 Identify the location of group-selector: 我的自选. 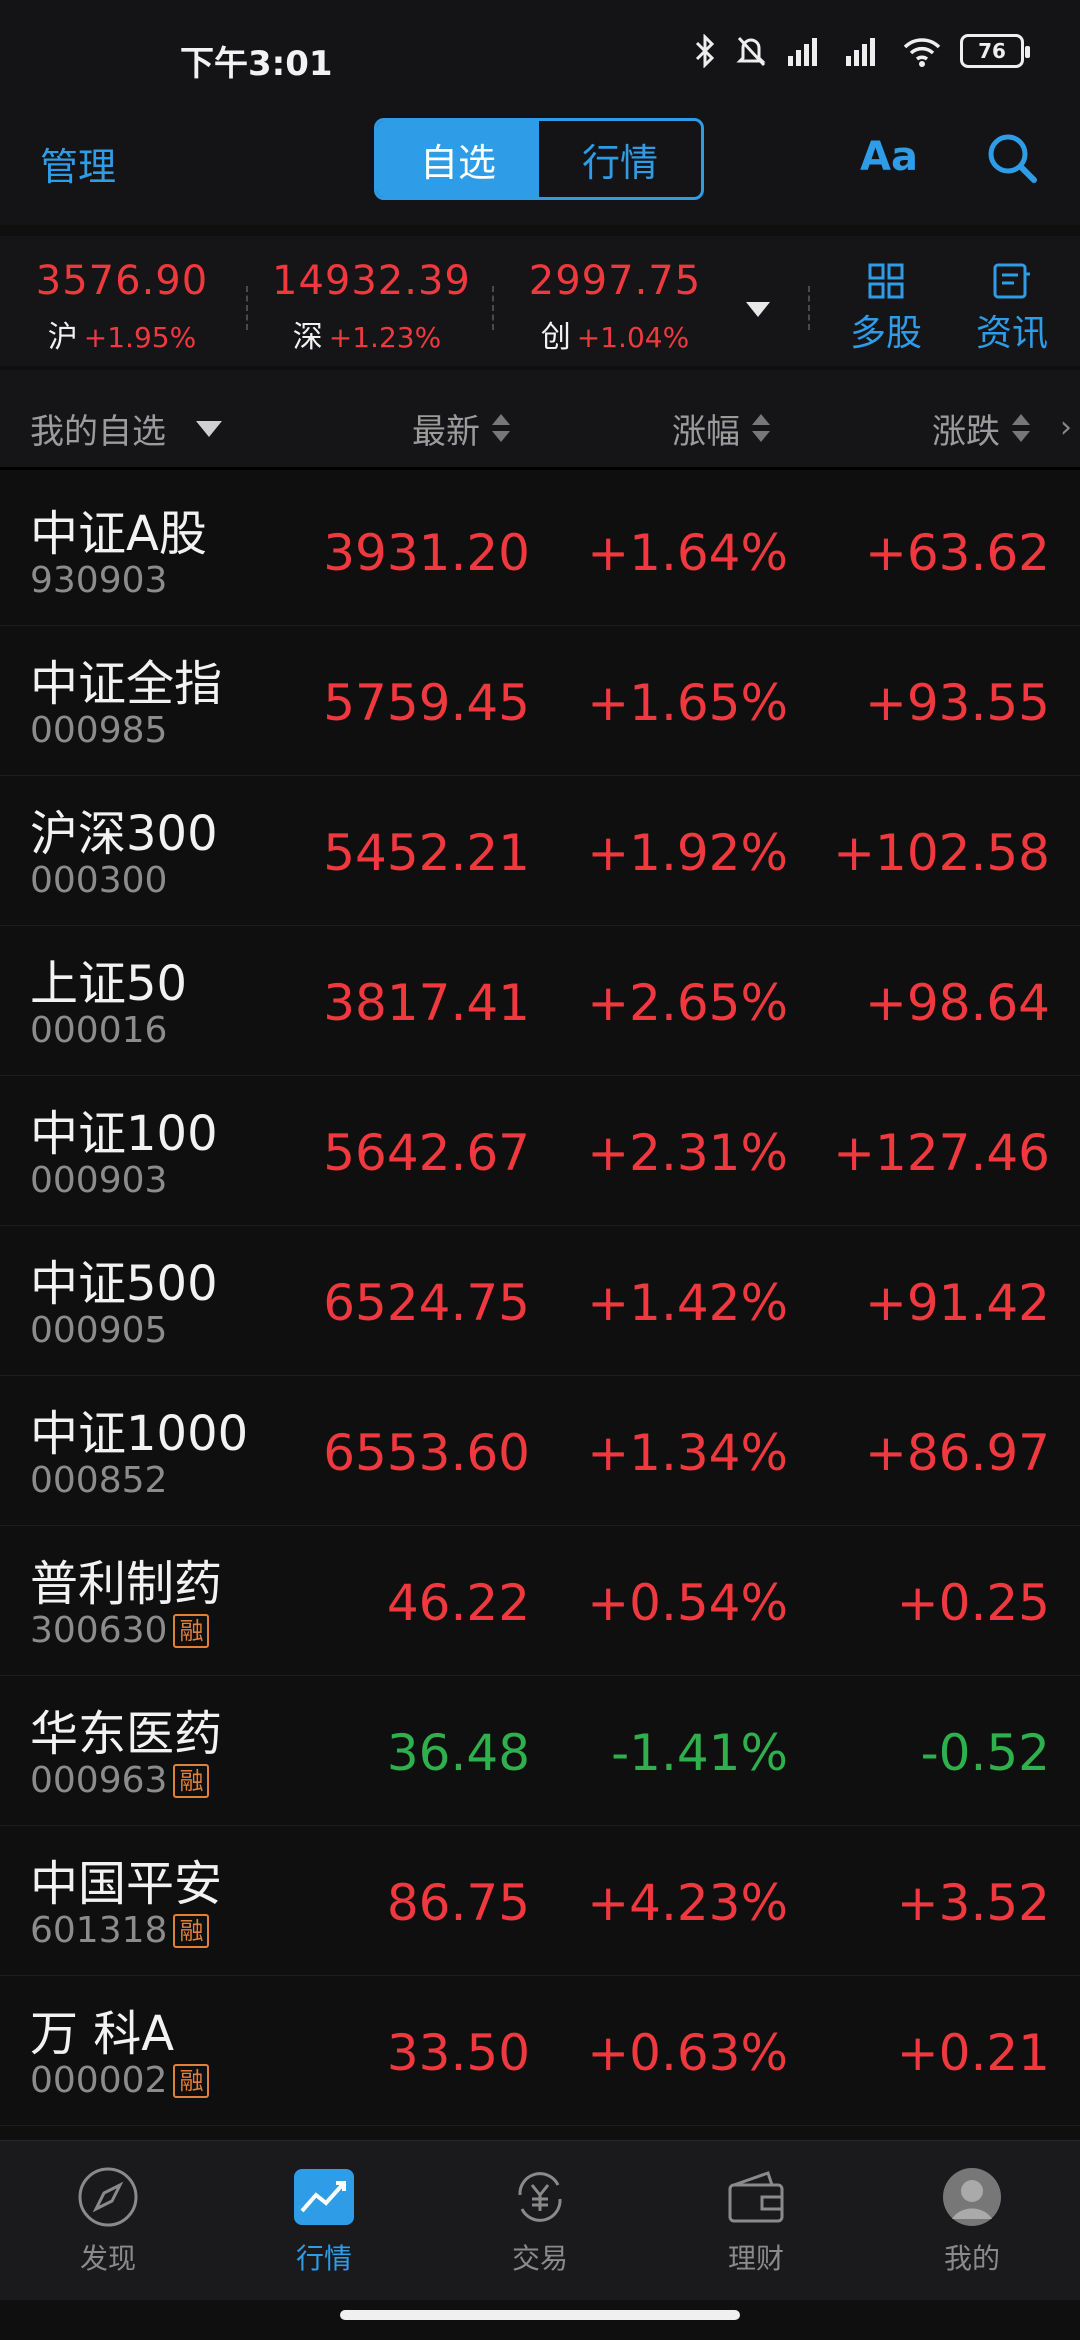
(126, 428).